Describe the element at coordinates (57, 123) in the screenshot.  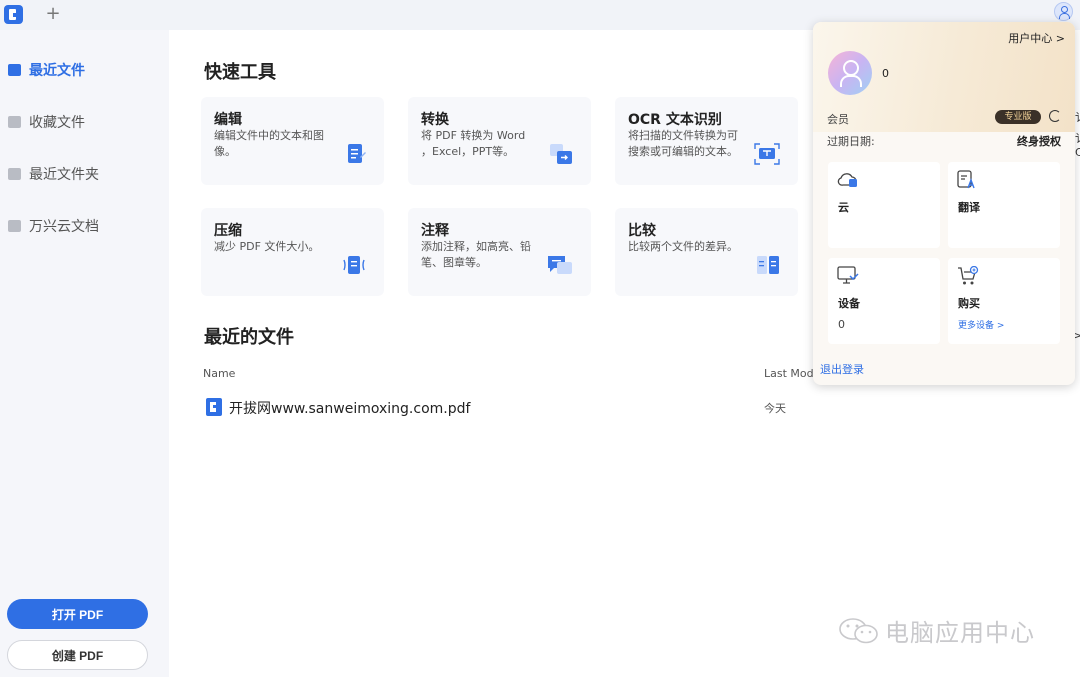
I see `sidebar-item-label: 收藏文件` at that location.